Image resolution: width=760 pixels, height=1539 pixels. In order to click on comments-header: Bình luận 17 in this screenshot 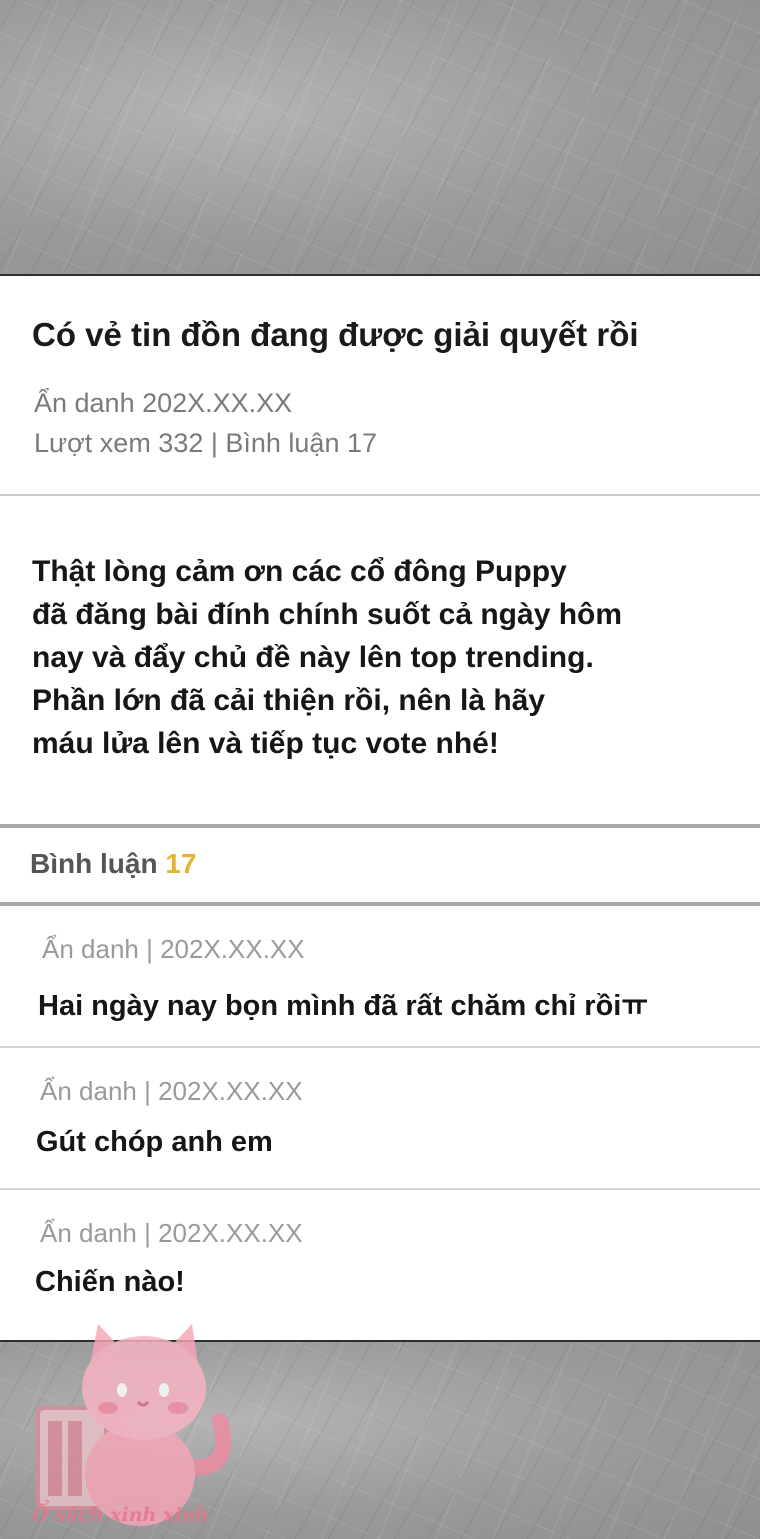, I will do `click(113, 864)`.